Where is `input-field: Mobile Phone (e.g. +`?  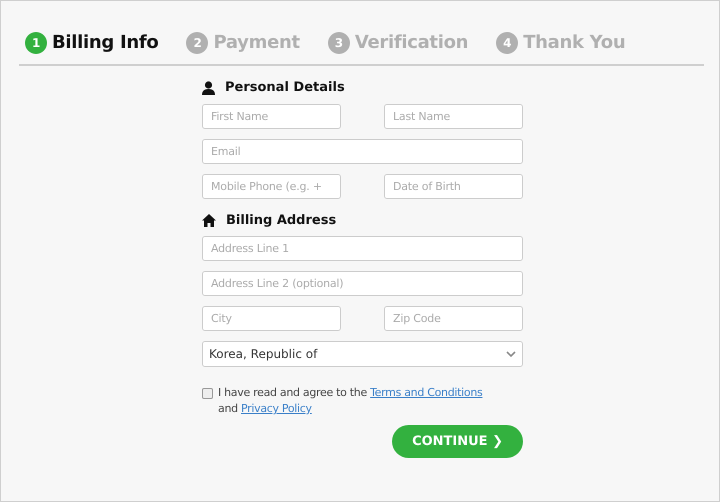 input-field: Mobile Phone (e.g. + is located at coordinates (271, 186).